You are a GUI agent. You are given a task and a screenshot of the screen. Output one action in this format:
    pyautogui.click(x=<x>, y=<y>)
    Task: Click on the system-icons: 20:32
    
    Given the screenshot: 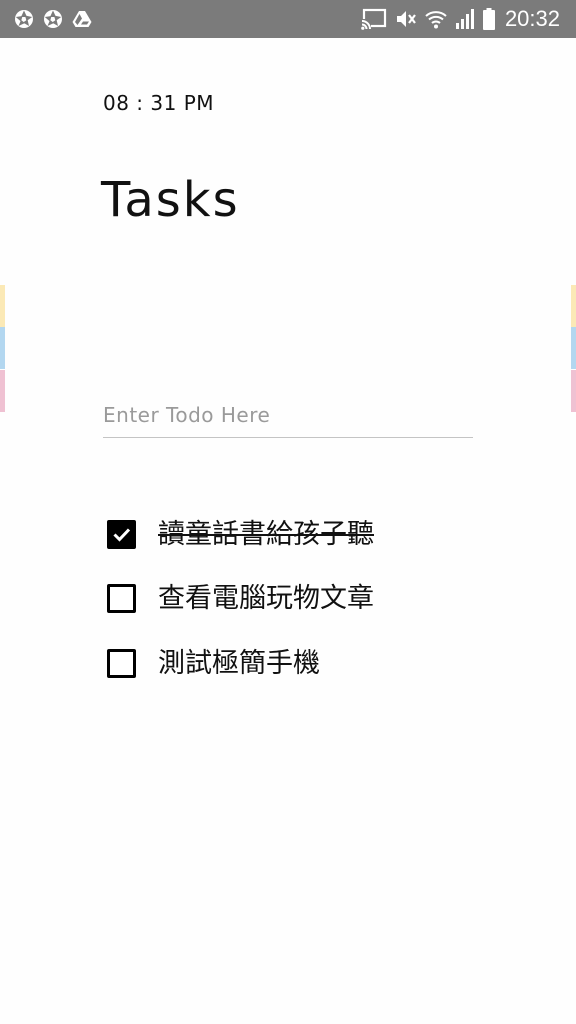 What is the action you would take?
    pyautogui.click(x=460, y=19)
    